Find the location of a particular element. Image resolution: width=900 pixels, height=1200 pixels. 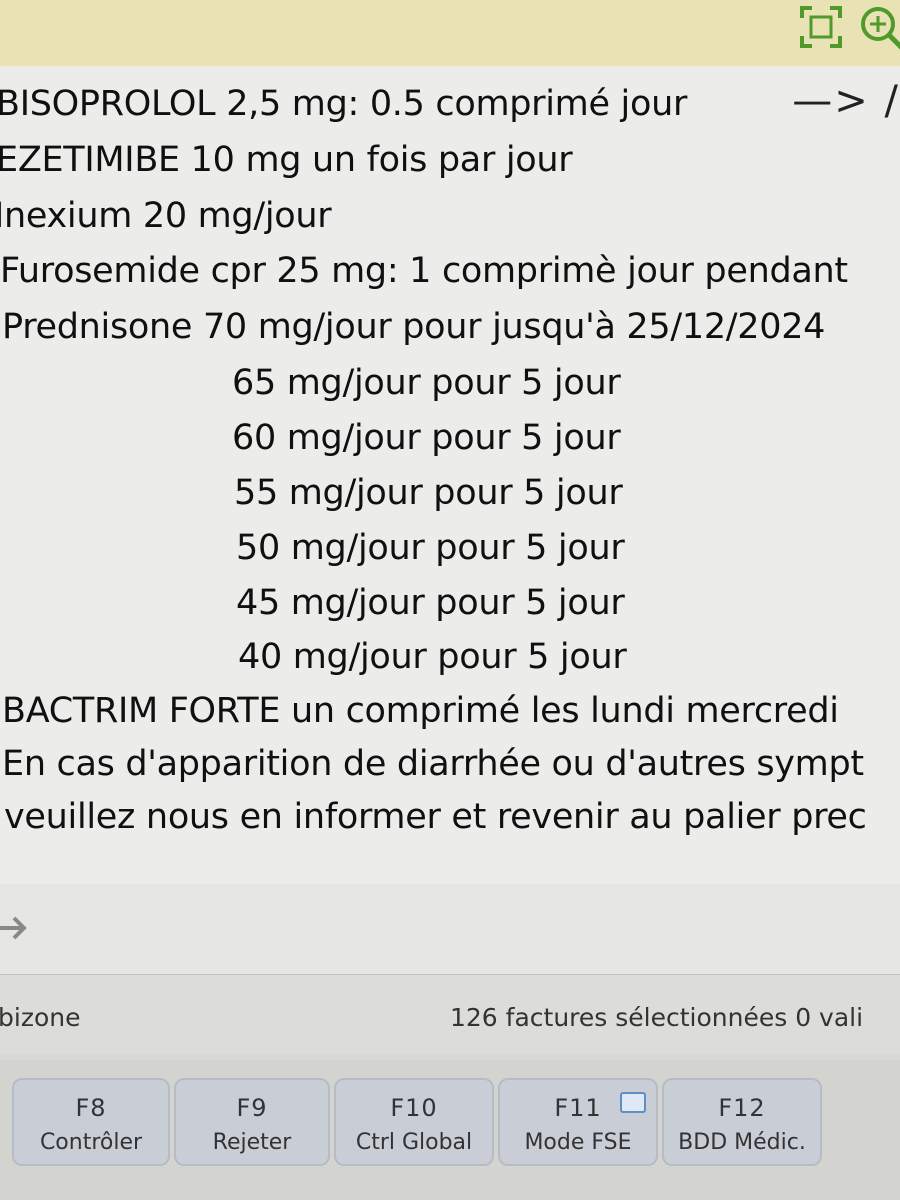

prescription-line: 45 mg/jour pour 5 jour is located at coordinates (430, 603).